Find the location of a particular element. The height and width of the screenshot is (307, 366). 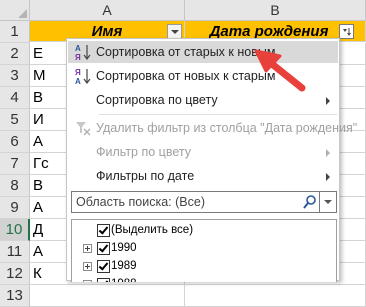

sort-descending-icon: Я А is located at coordinates (83, 77).